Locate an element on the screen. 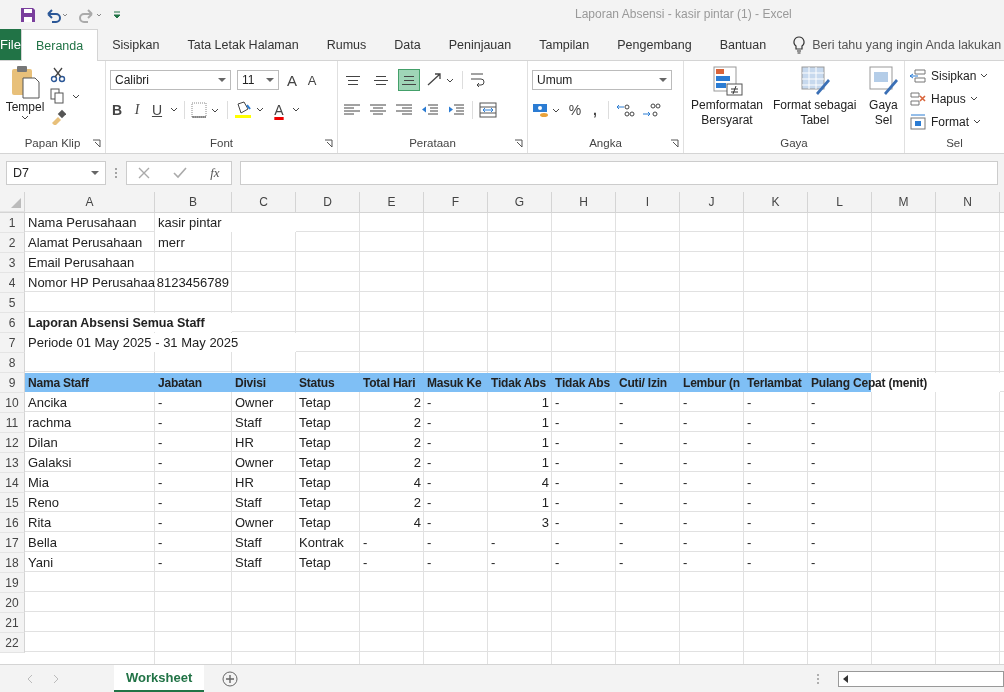  add-sheet-icon is located at coordinates (230, 678).